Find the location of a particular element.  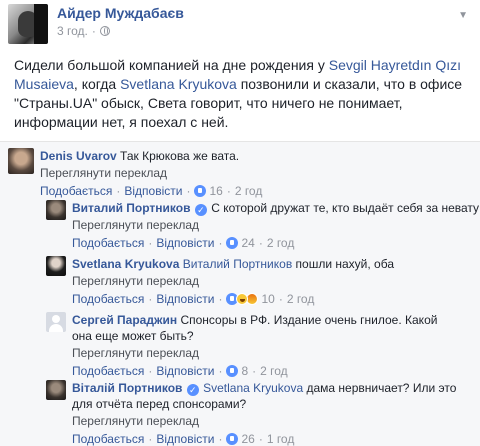

comment-actions: Подобається · Відповісти · 10 · 2 год is located at coordinates (193, 299).